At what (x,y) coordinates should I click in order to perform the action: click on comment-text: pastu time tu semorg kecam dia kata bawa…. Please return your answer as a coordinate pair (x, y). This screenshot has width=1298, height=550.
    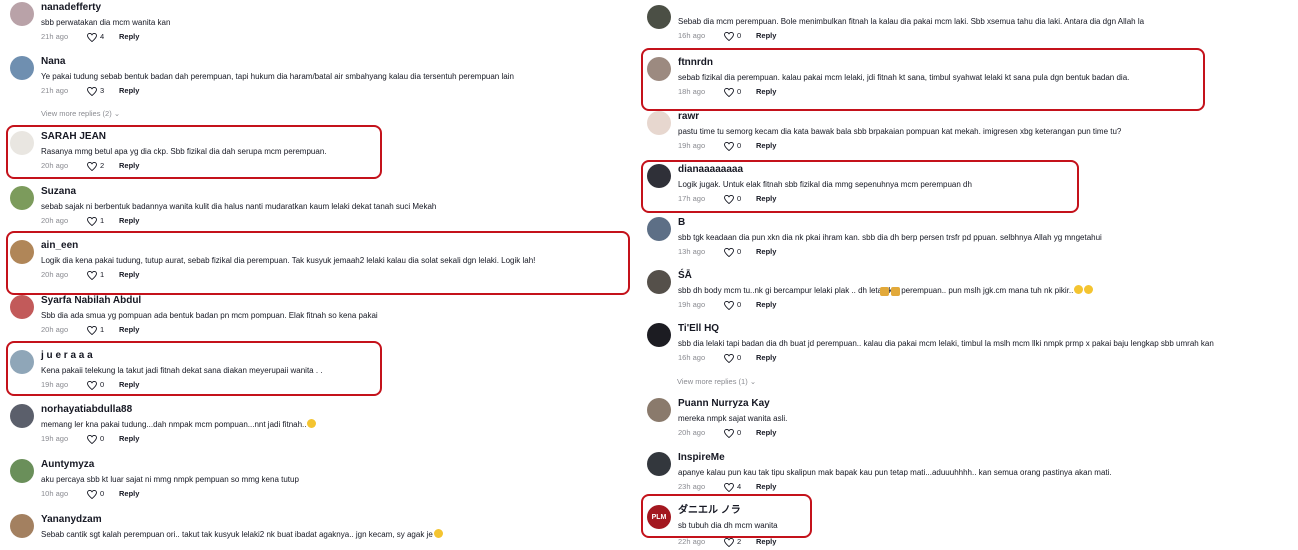
    Looking at the image, I should click on (900, 131).